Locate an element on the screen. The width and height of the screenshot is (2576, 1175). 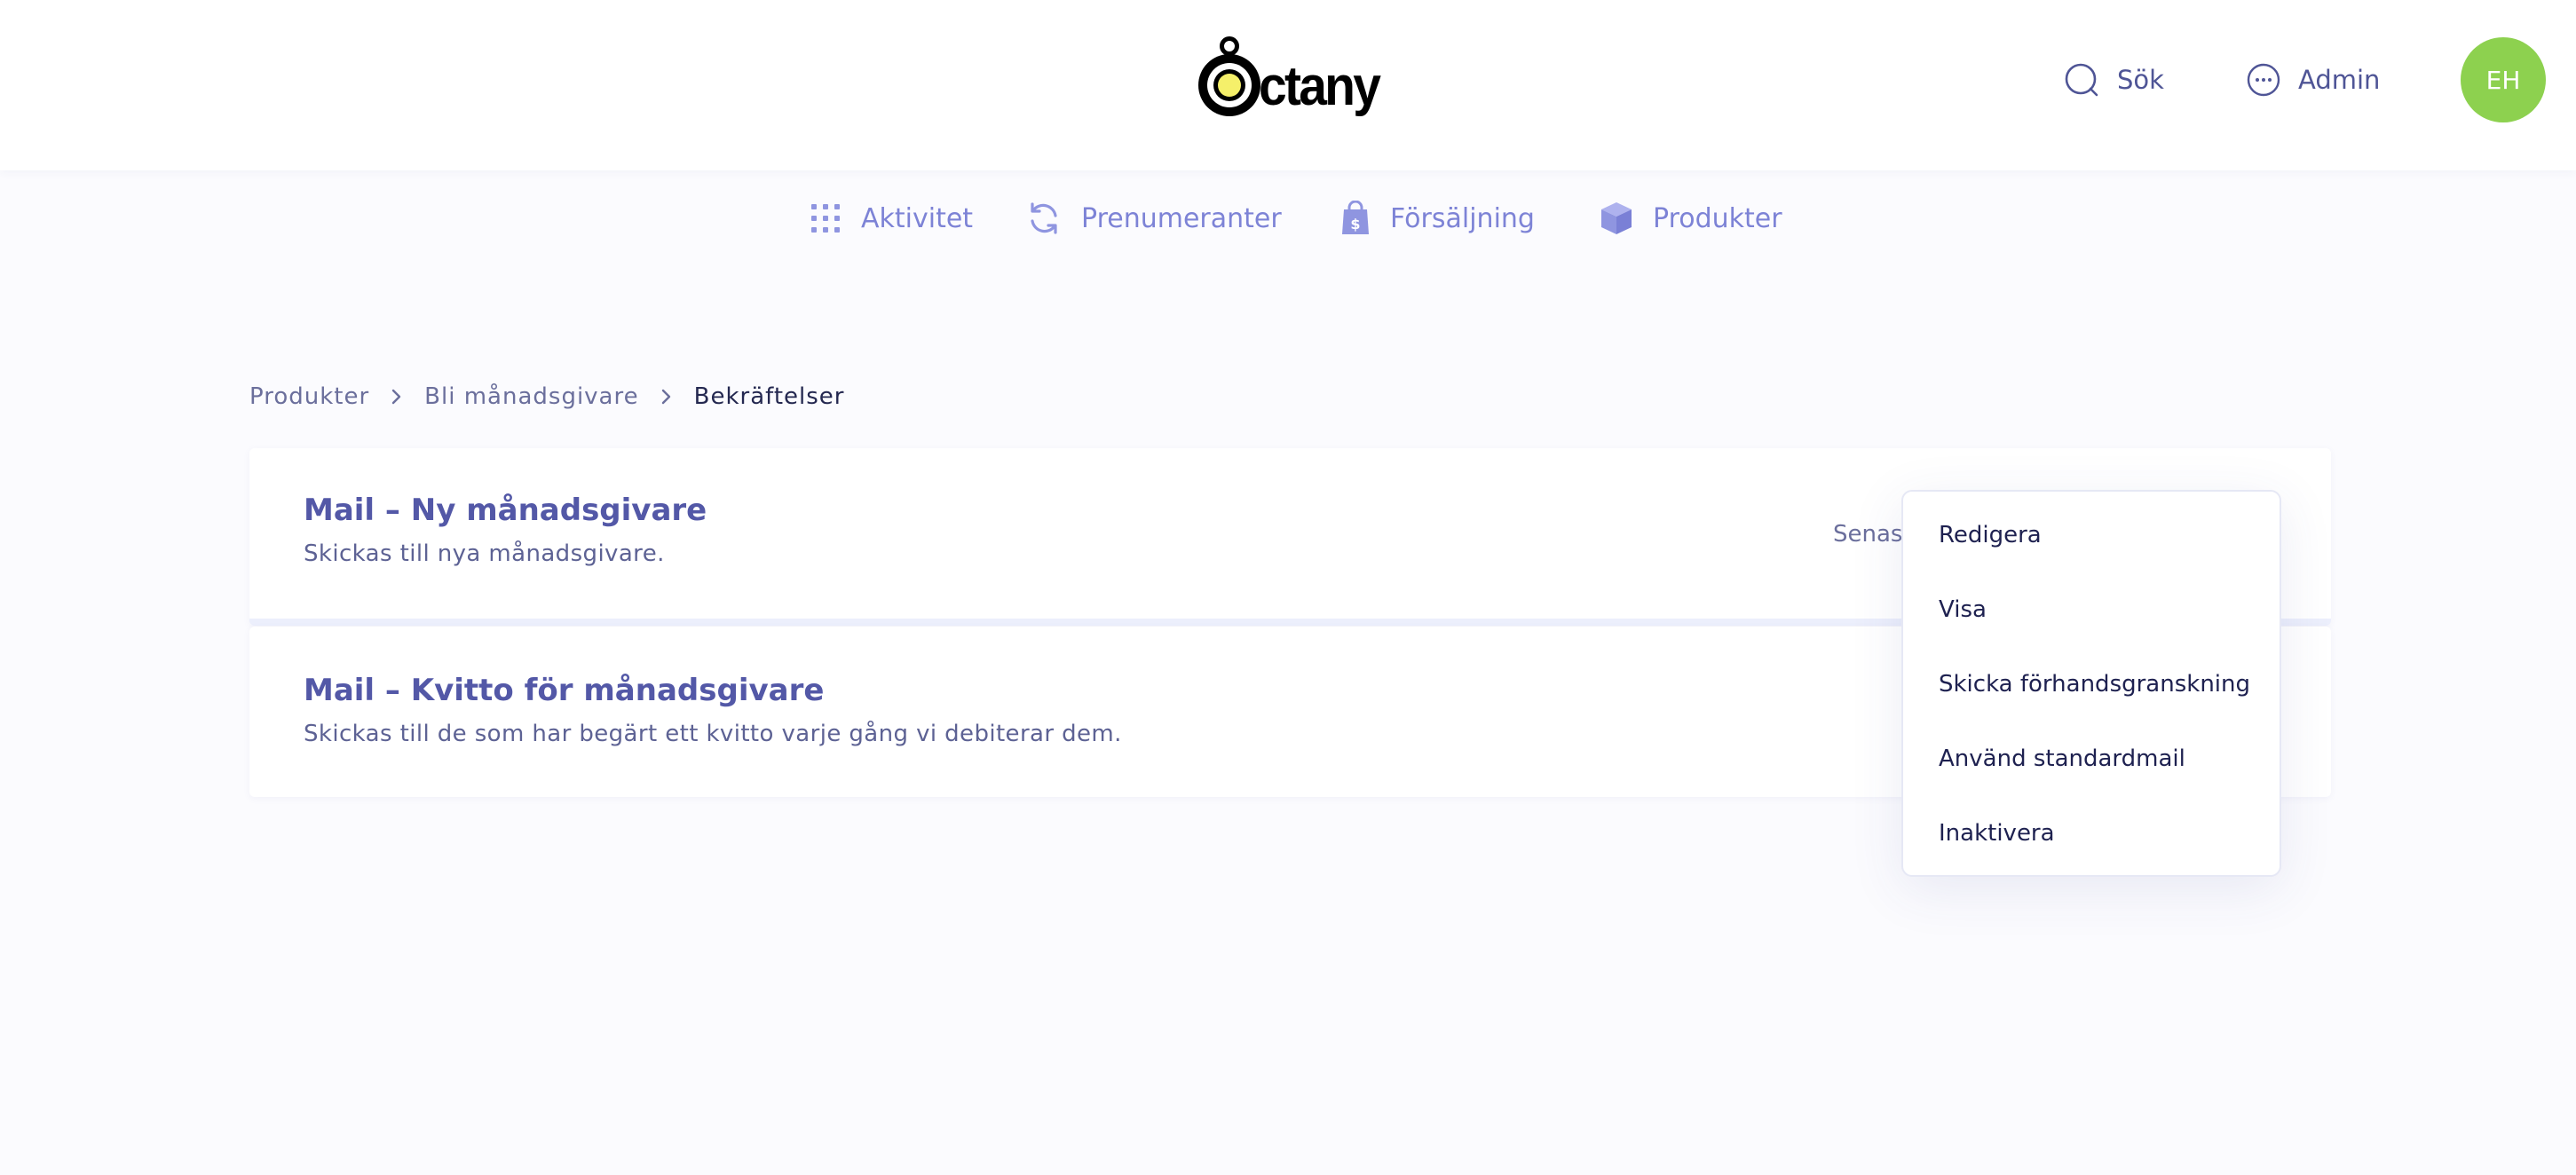
nav-label-produkter: Produkter is located at coordinates (1717, 218).